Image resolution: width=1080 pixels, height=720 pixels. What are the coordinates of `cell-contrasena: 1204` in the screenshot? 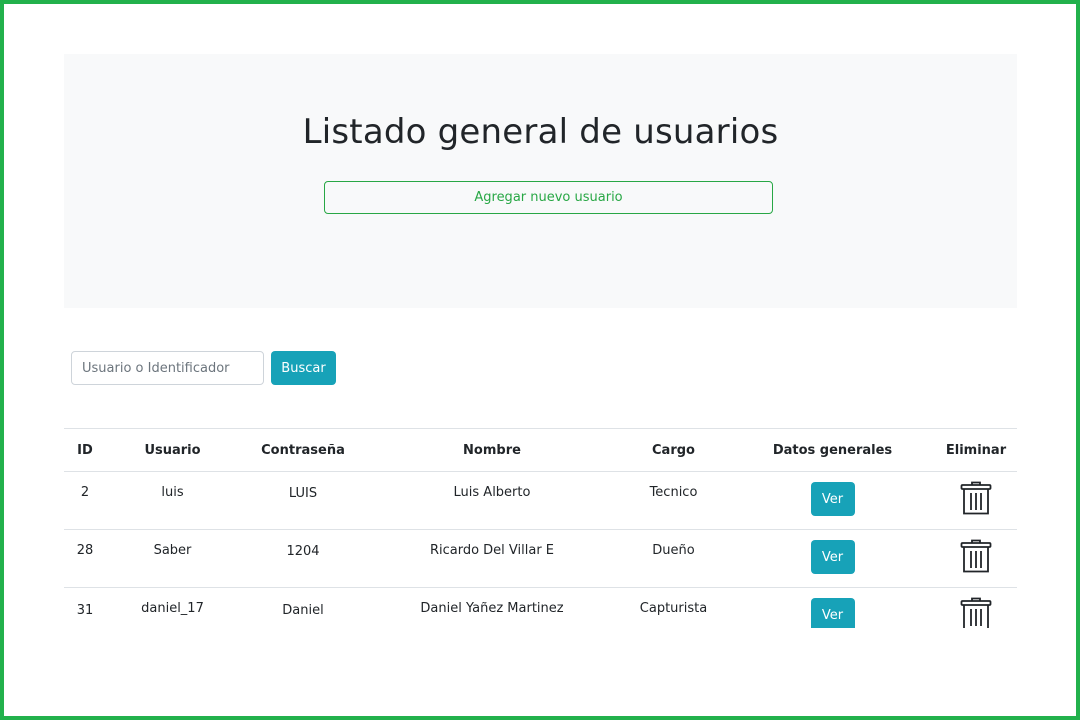 It's located at (303, 558).